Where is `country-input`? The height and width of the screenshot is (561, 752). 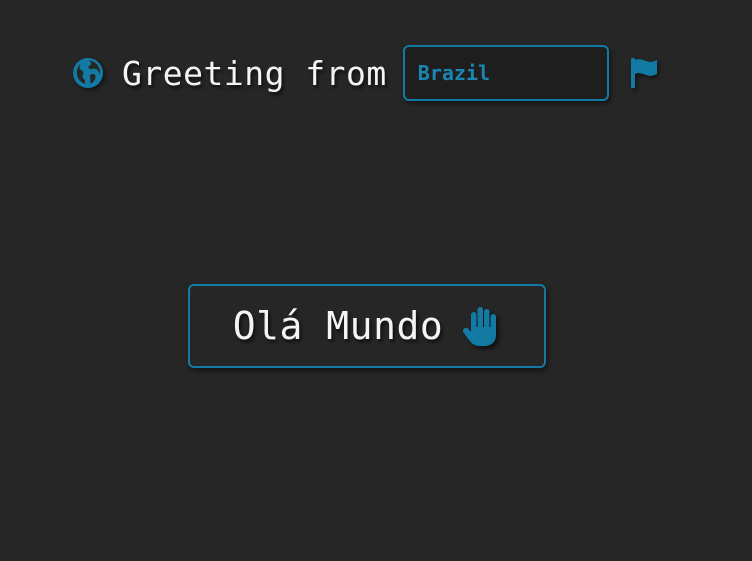 country-input is located at coordinates (505, 73).